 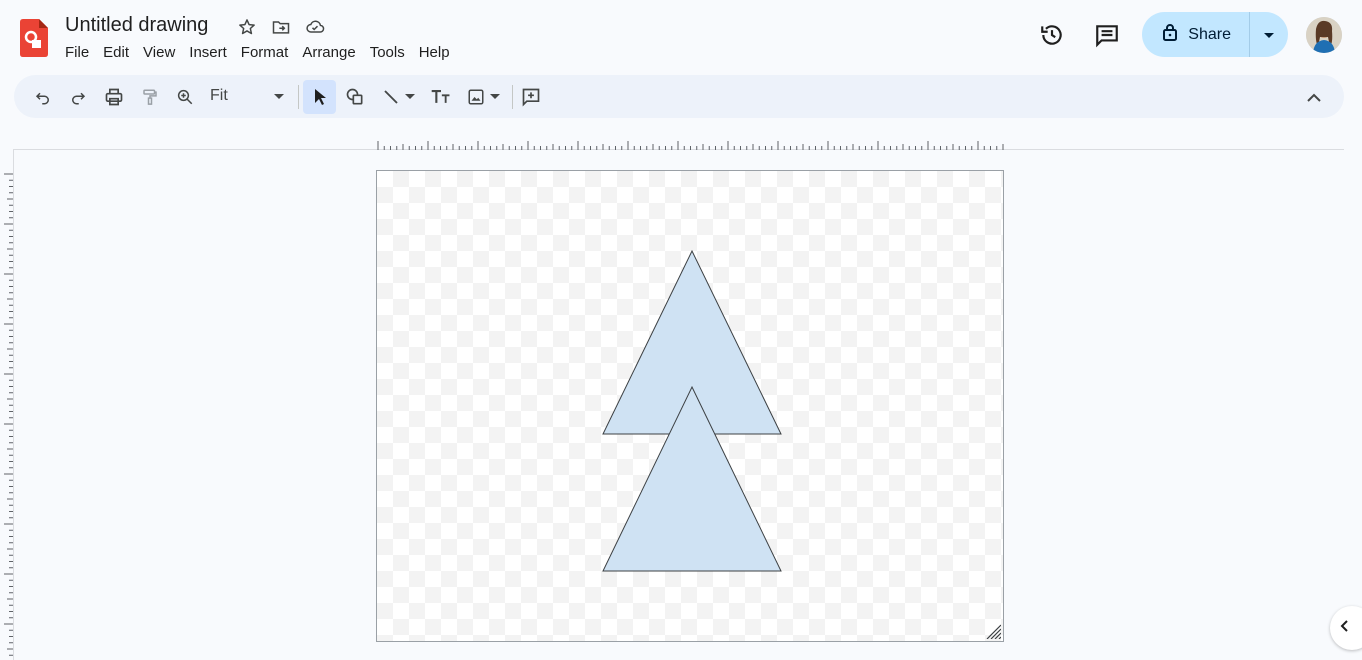 What do you see at coordinates (116, 53) in the screenshot?
I see `menu-edit: Edit` at bounding box center [116, 53].